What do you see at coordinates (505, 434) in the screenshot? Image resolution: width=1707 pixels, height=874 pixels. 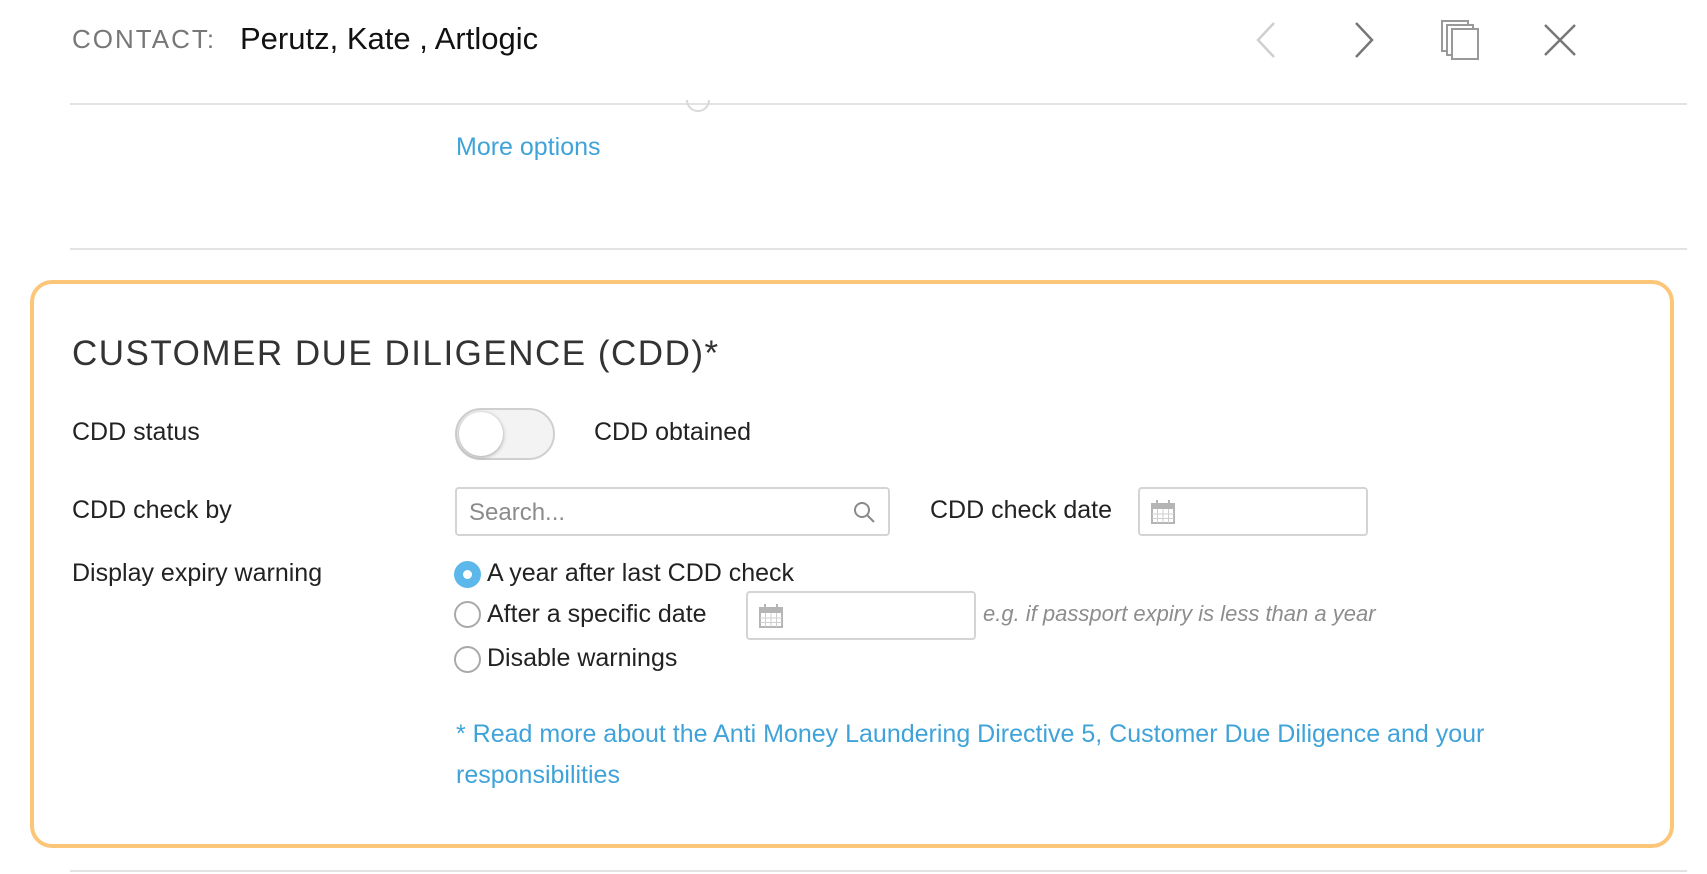 I see `cdd-status-toggle` at bounding box center [505, 434].